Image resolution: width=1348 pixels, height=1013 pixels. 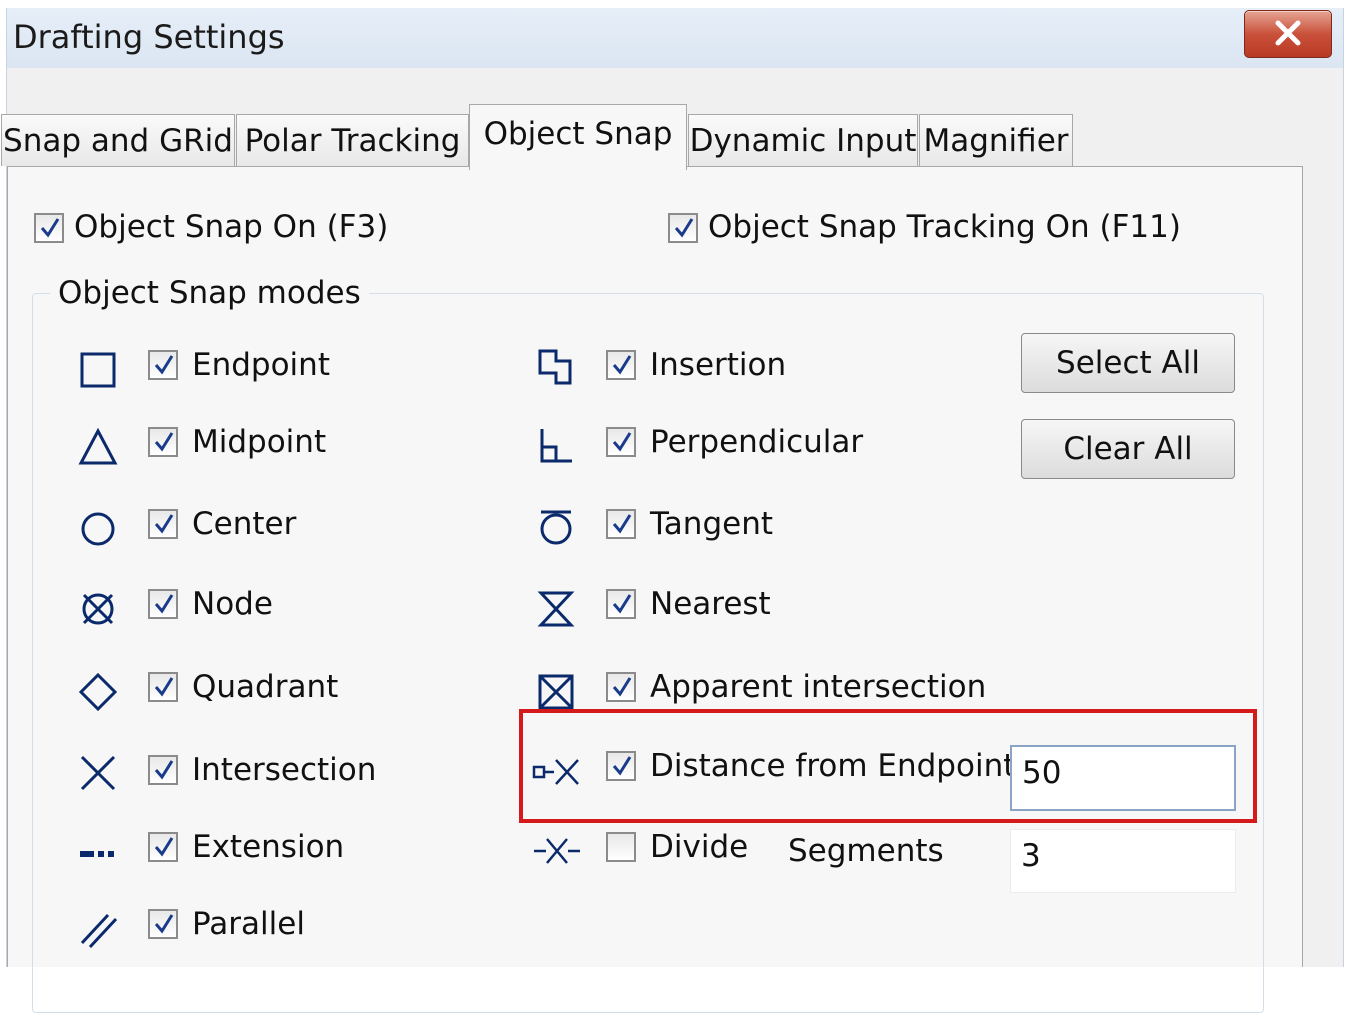 I want to click on divide-icon, so click(x=557, y=851).